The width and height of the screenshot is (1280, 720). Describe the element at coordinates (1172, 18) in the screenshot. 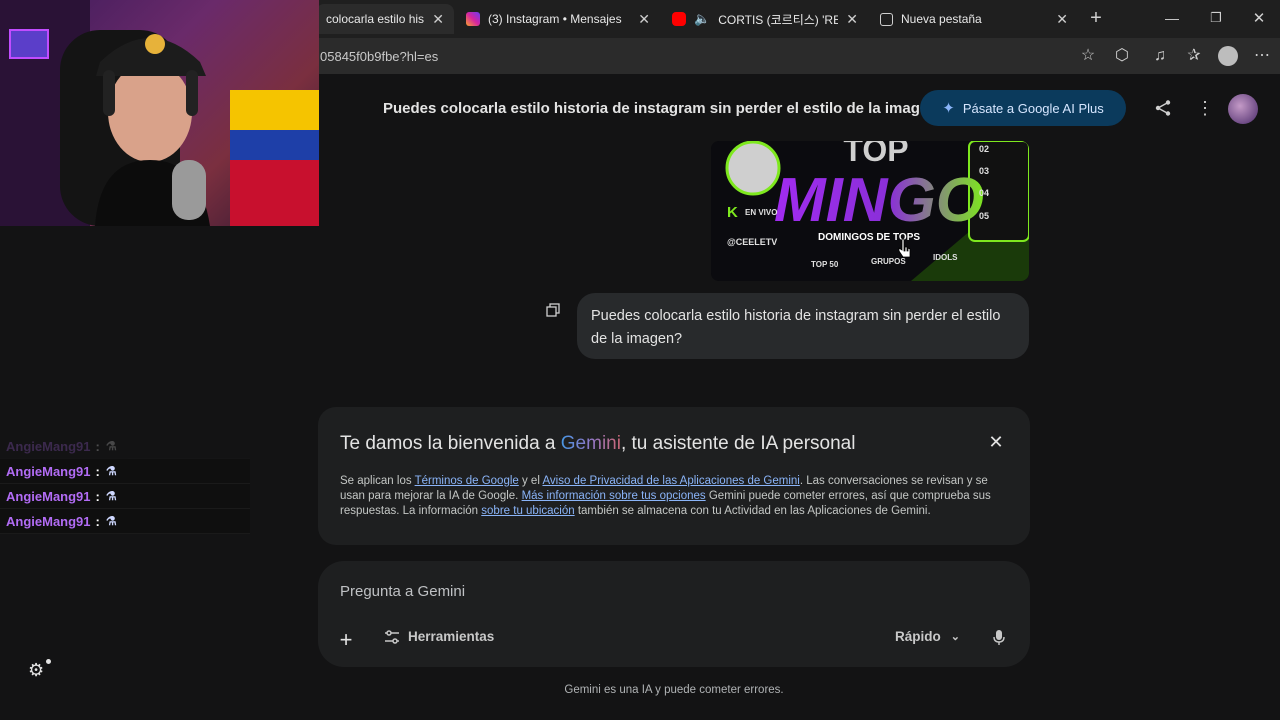

I see `minimize-button: —` at that location.